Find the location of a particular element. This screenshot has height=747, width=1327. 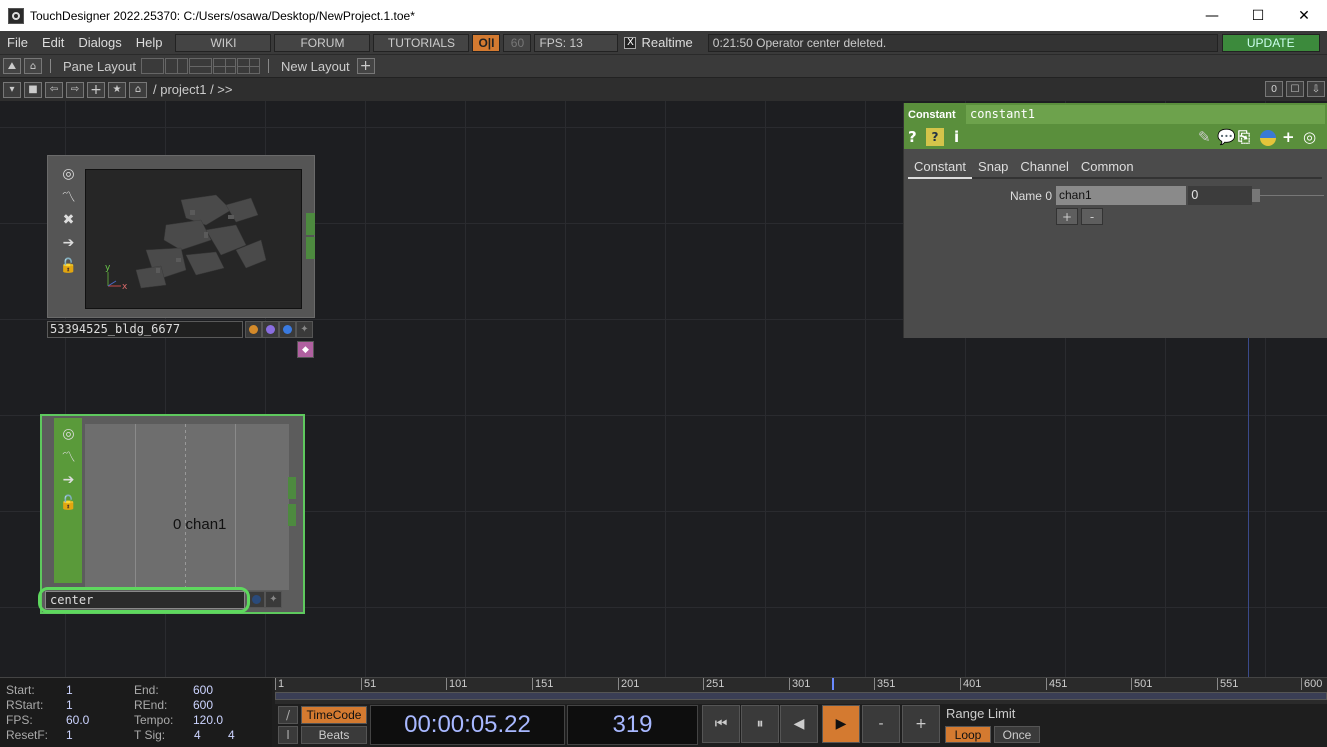

info-icon: i is located at coordinates (956, 137).